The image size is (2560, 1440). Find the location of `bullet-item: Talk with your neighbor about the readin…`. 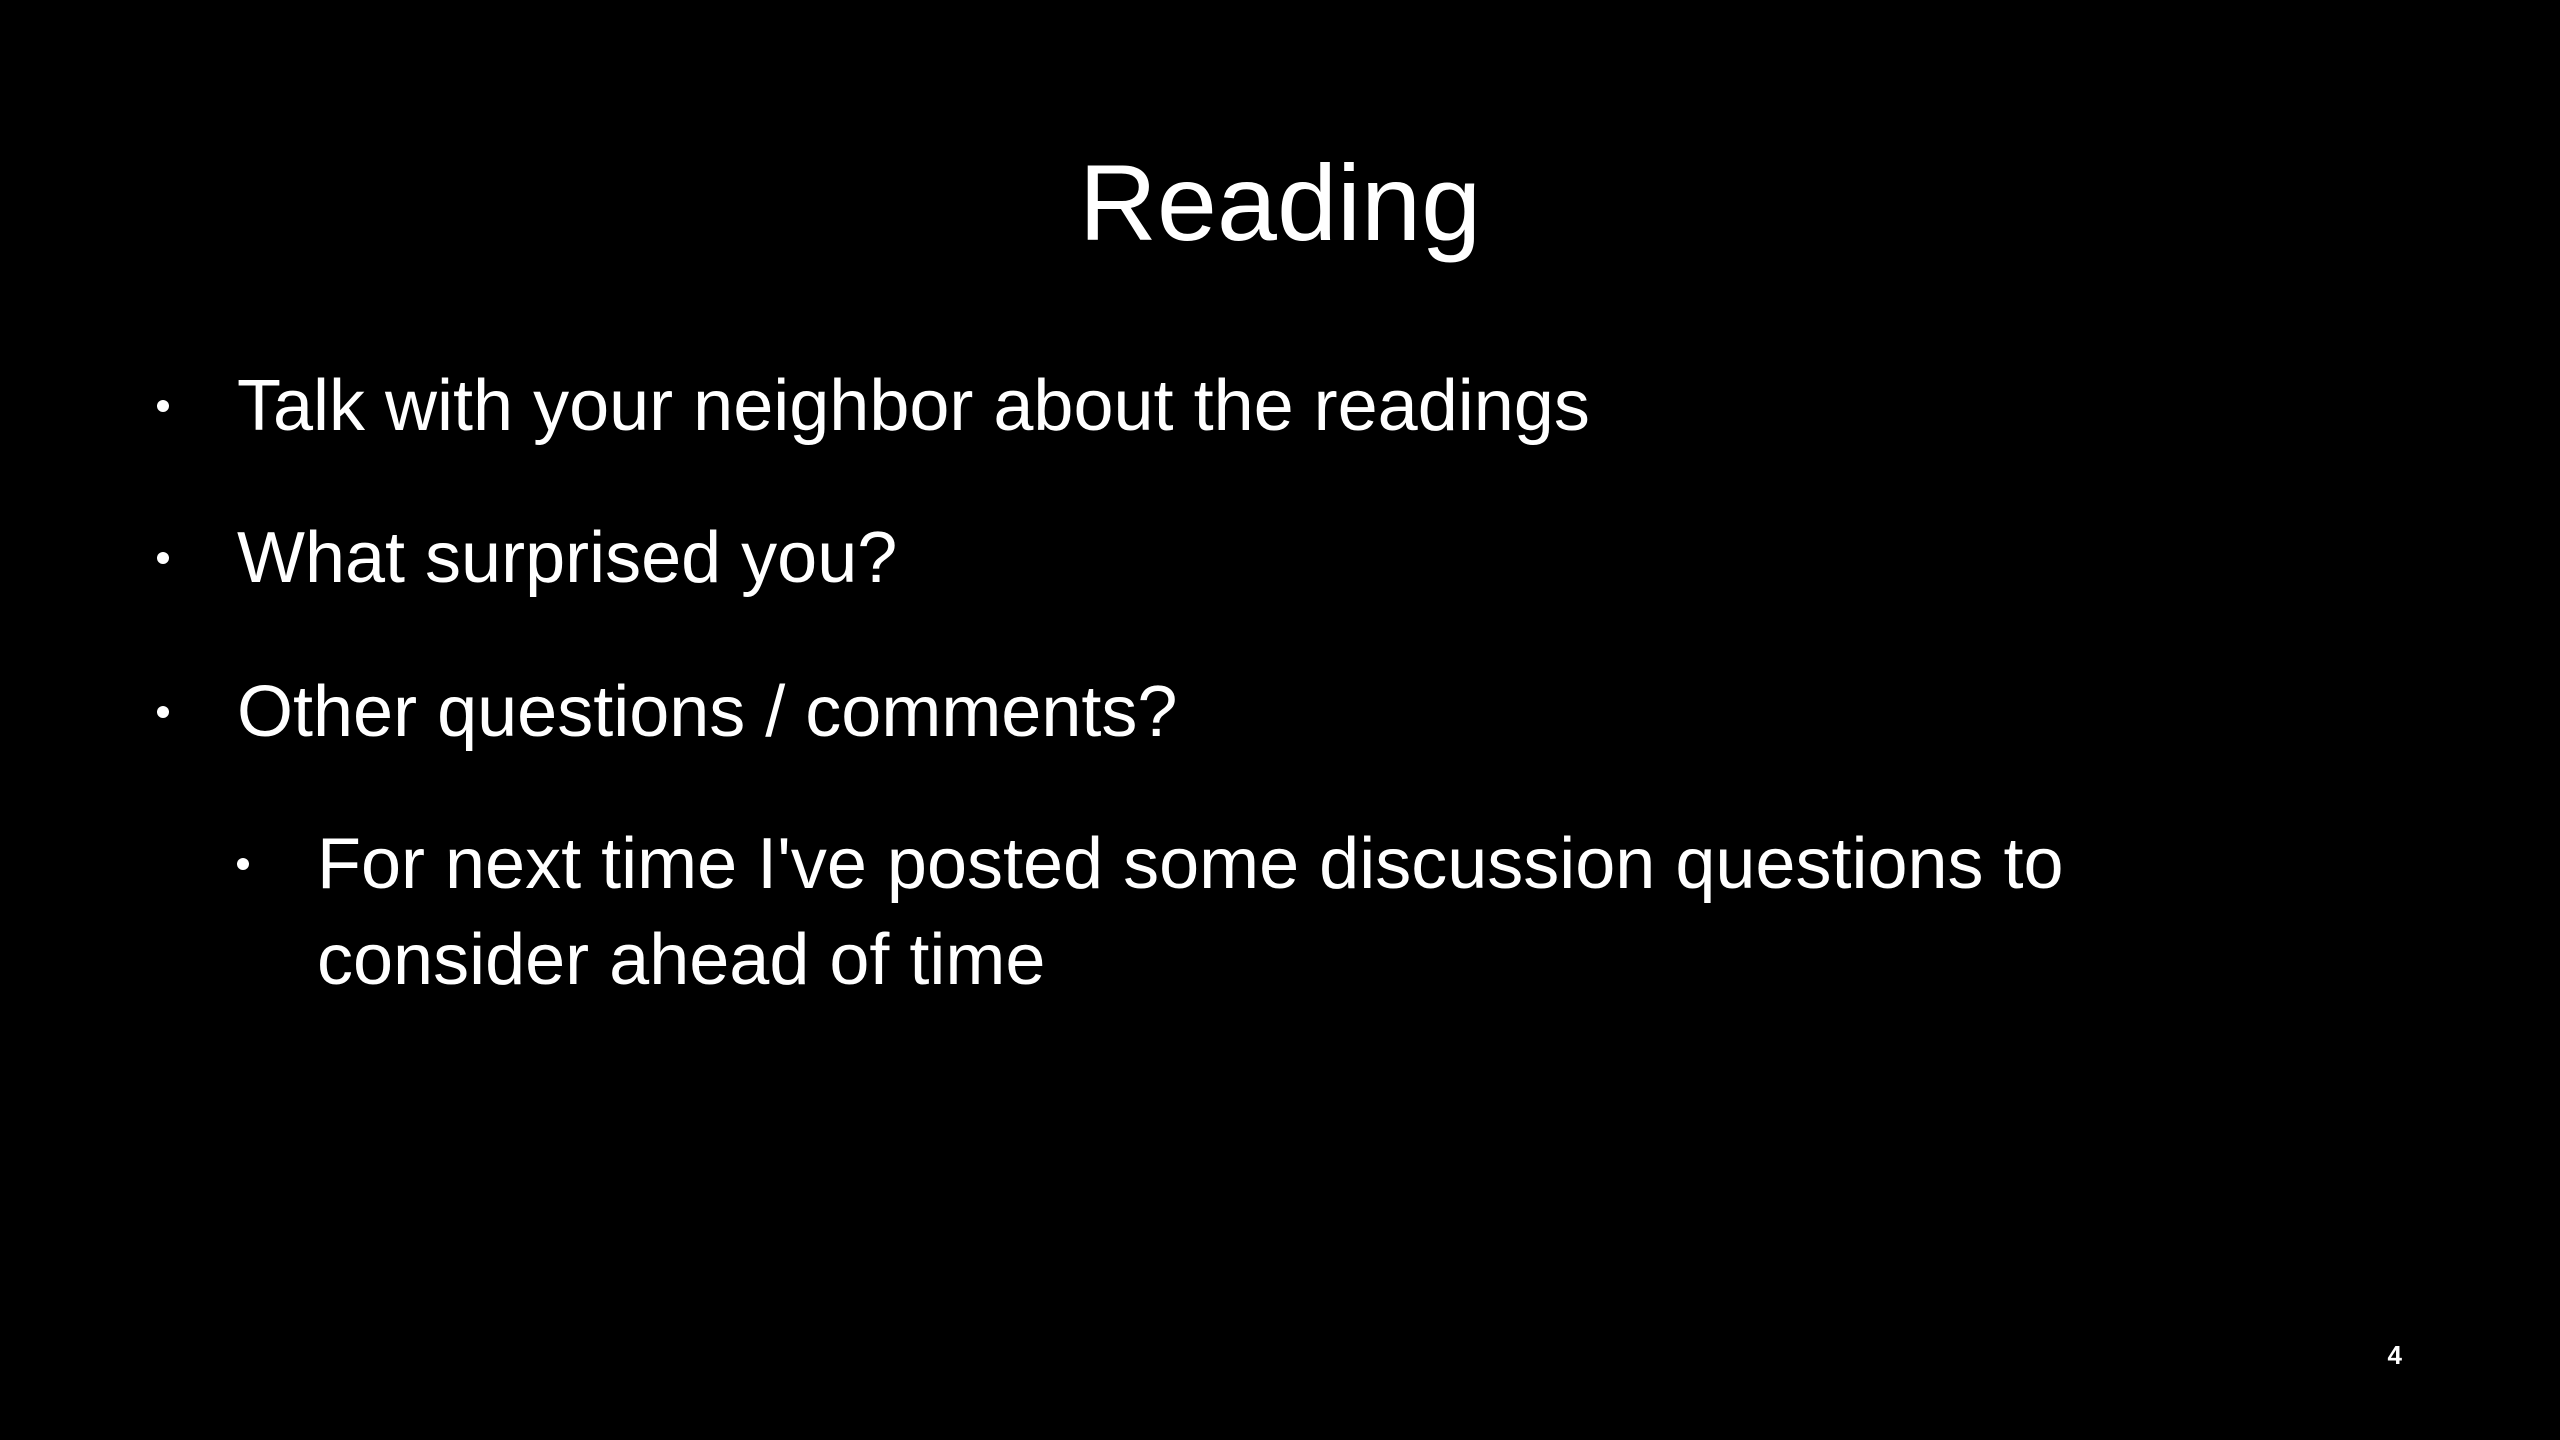

bullet-item: Talk with your neighbor about the readin… is located at coordinates (873, 406).